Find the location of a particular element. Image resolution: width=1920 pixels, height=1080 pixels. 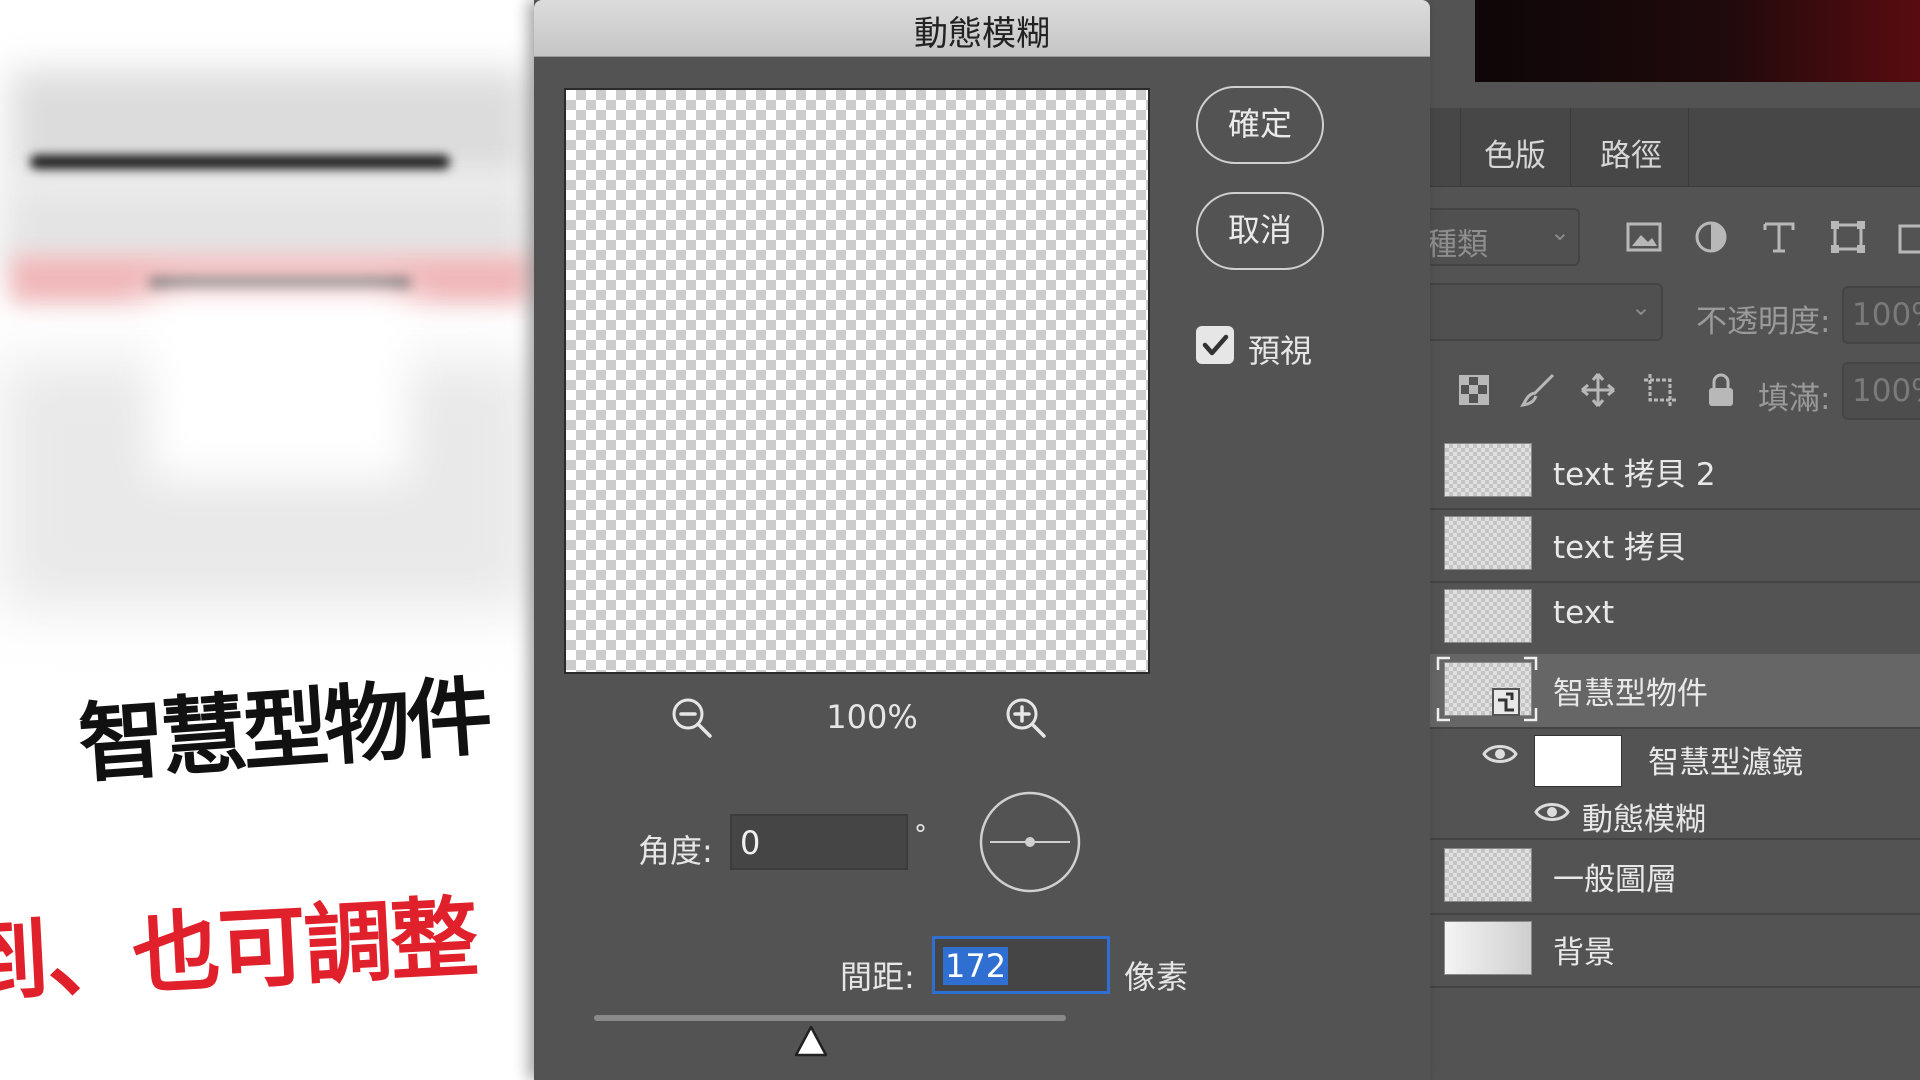

preview-checkbox is located at coordinates (1215, 345).